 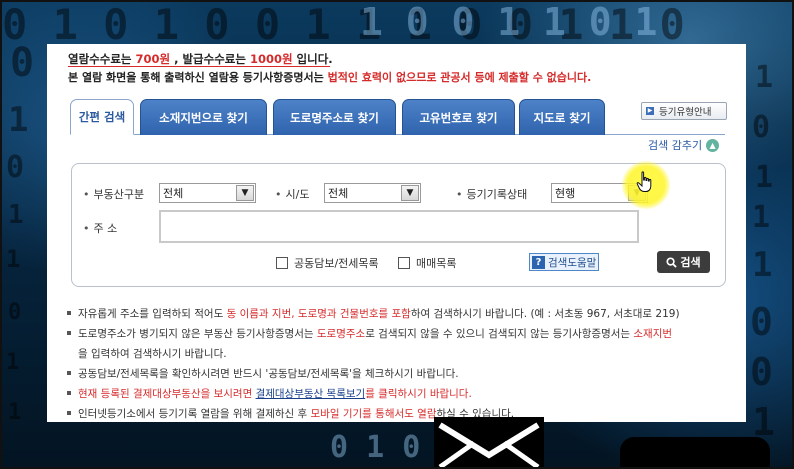 I want to click on tab-unique-number: 고유번호로 찾기, so click(x=458, y=117).